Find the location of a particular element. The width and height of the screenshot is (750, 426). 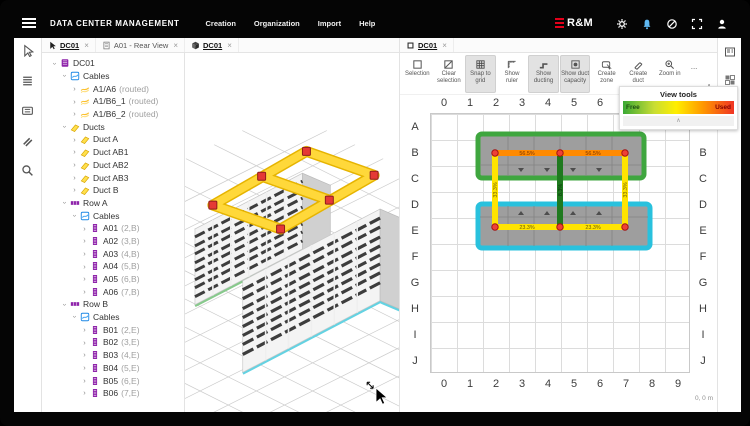

snap-to-grid-button: Snap to grid is located at coordinates (480, 74).